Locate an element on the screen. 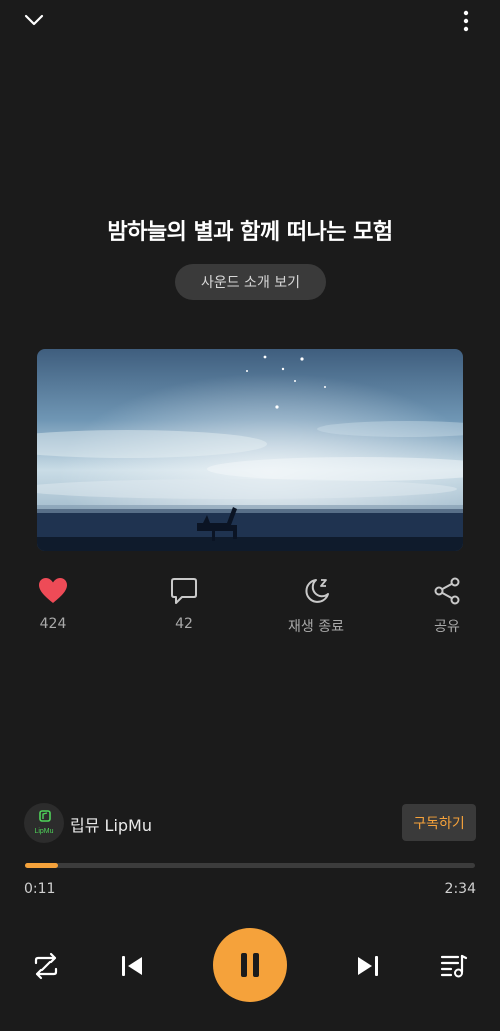 The width and height of the screenshot is (500, 1031). channel-logo: LipMu is located at coordinates (44, 822).